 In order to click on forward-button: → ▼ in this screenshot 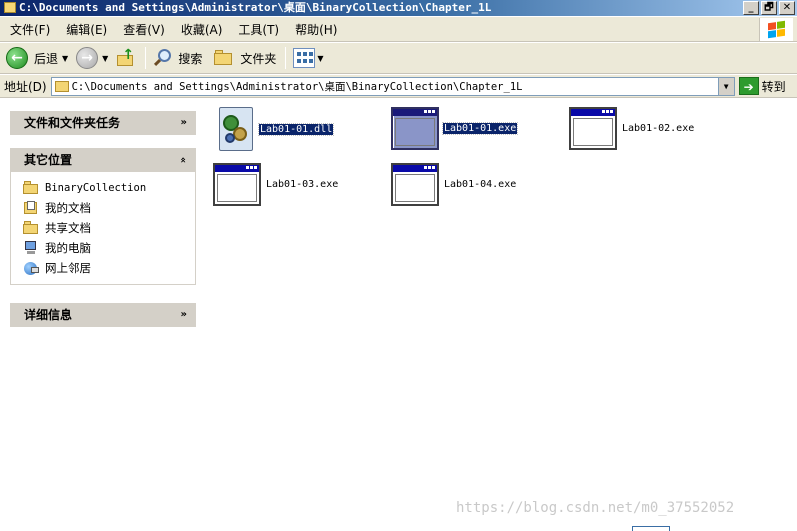, I will do `click(92, 58)`.